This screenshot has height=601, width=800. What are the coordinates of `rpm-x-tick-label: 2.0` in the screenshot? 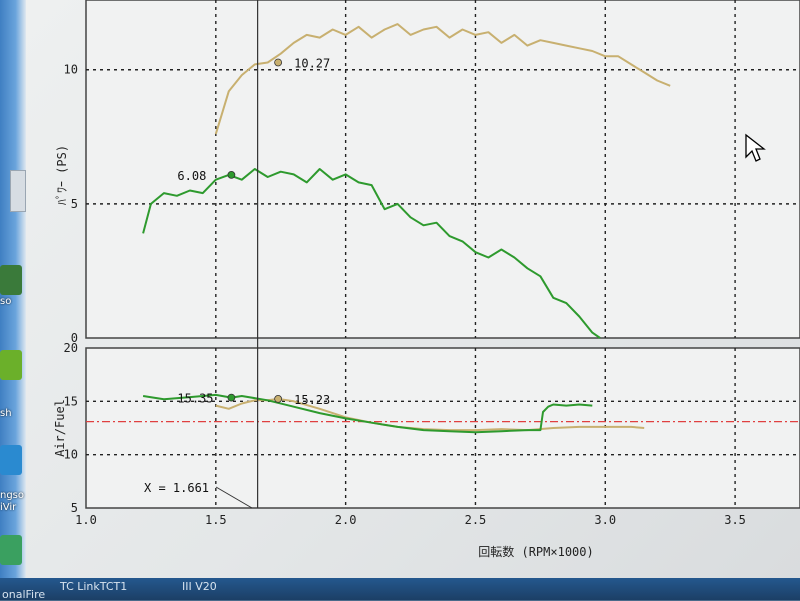 It's located at (346, 520).